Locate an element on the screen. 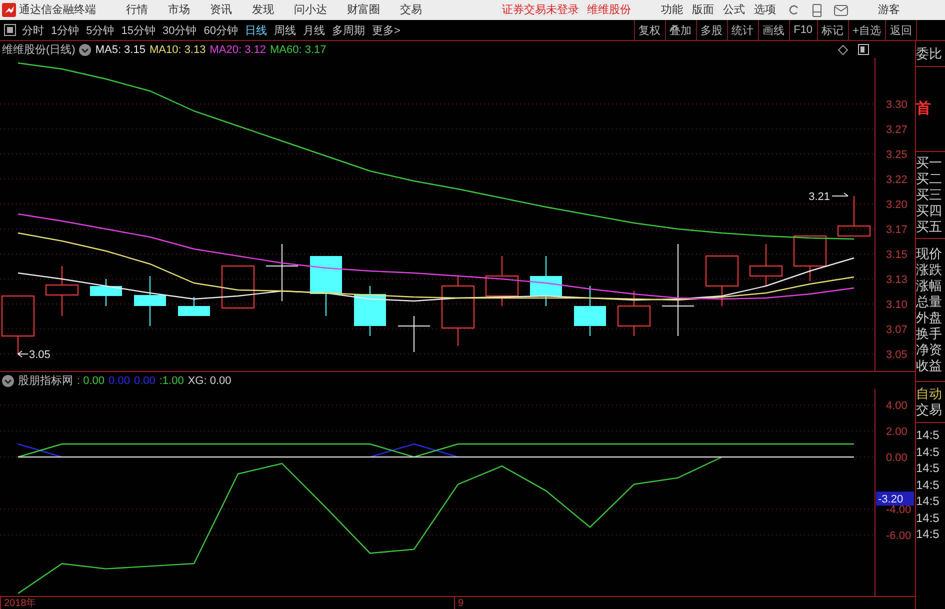 Image resolution: width=945 pixels, height=609 pixels. axis-label: 3.17 is located at coordinates (897, 230).